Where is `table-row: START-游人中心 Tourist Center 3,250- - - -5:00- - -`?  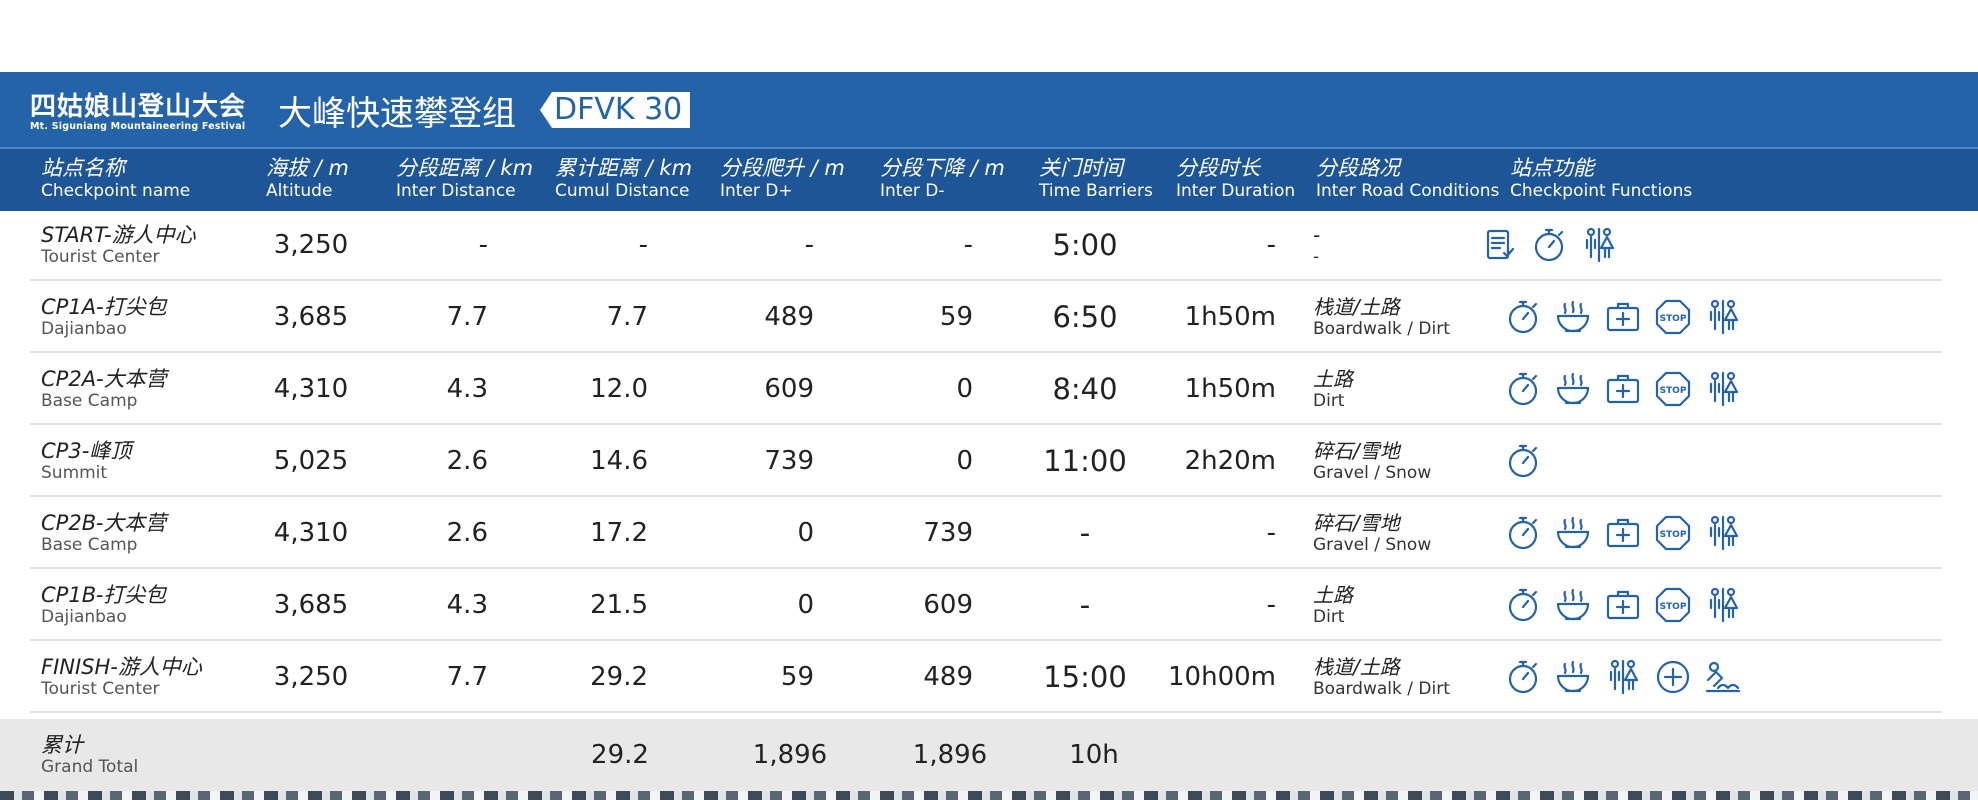
table-row: START-游人中心 Tourist Center 3,250- - - -5:00- - - is located at coordinates (989, 245).